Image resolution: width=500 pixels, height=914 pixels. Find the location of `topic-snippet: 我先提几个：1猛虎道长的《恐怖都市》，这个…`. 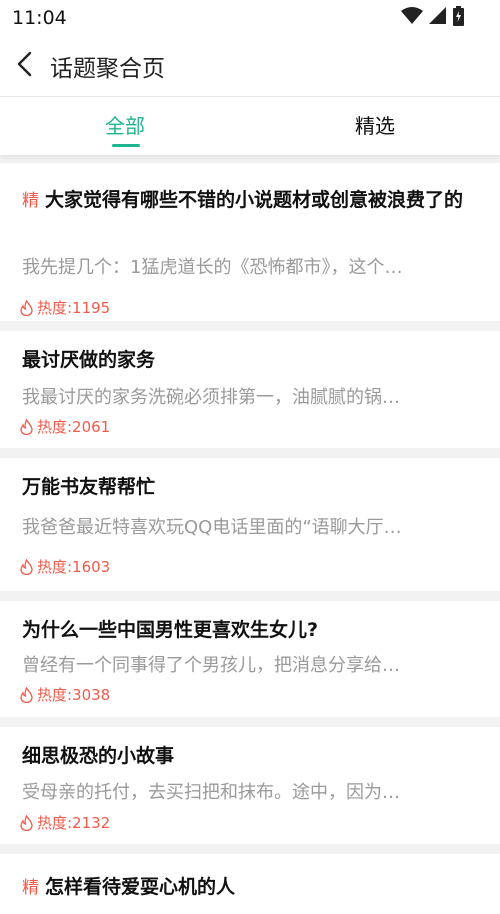

topic-snippet: 我先提几个：1猛虎道长的《恐怖都市》，这个… is located at coordinates (212, 267).